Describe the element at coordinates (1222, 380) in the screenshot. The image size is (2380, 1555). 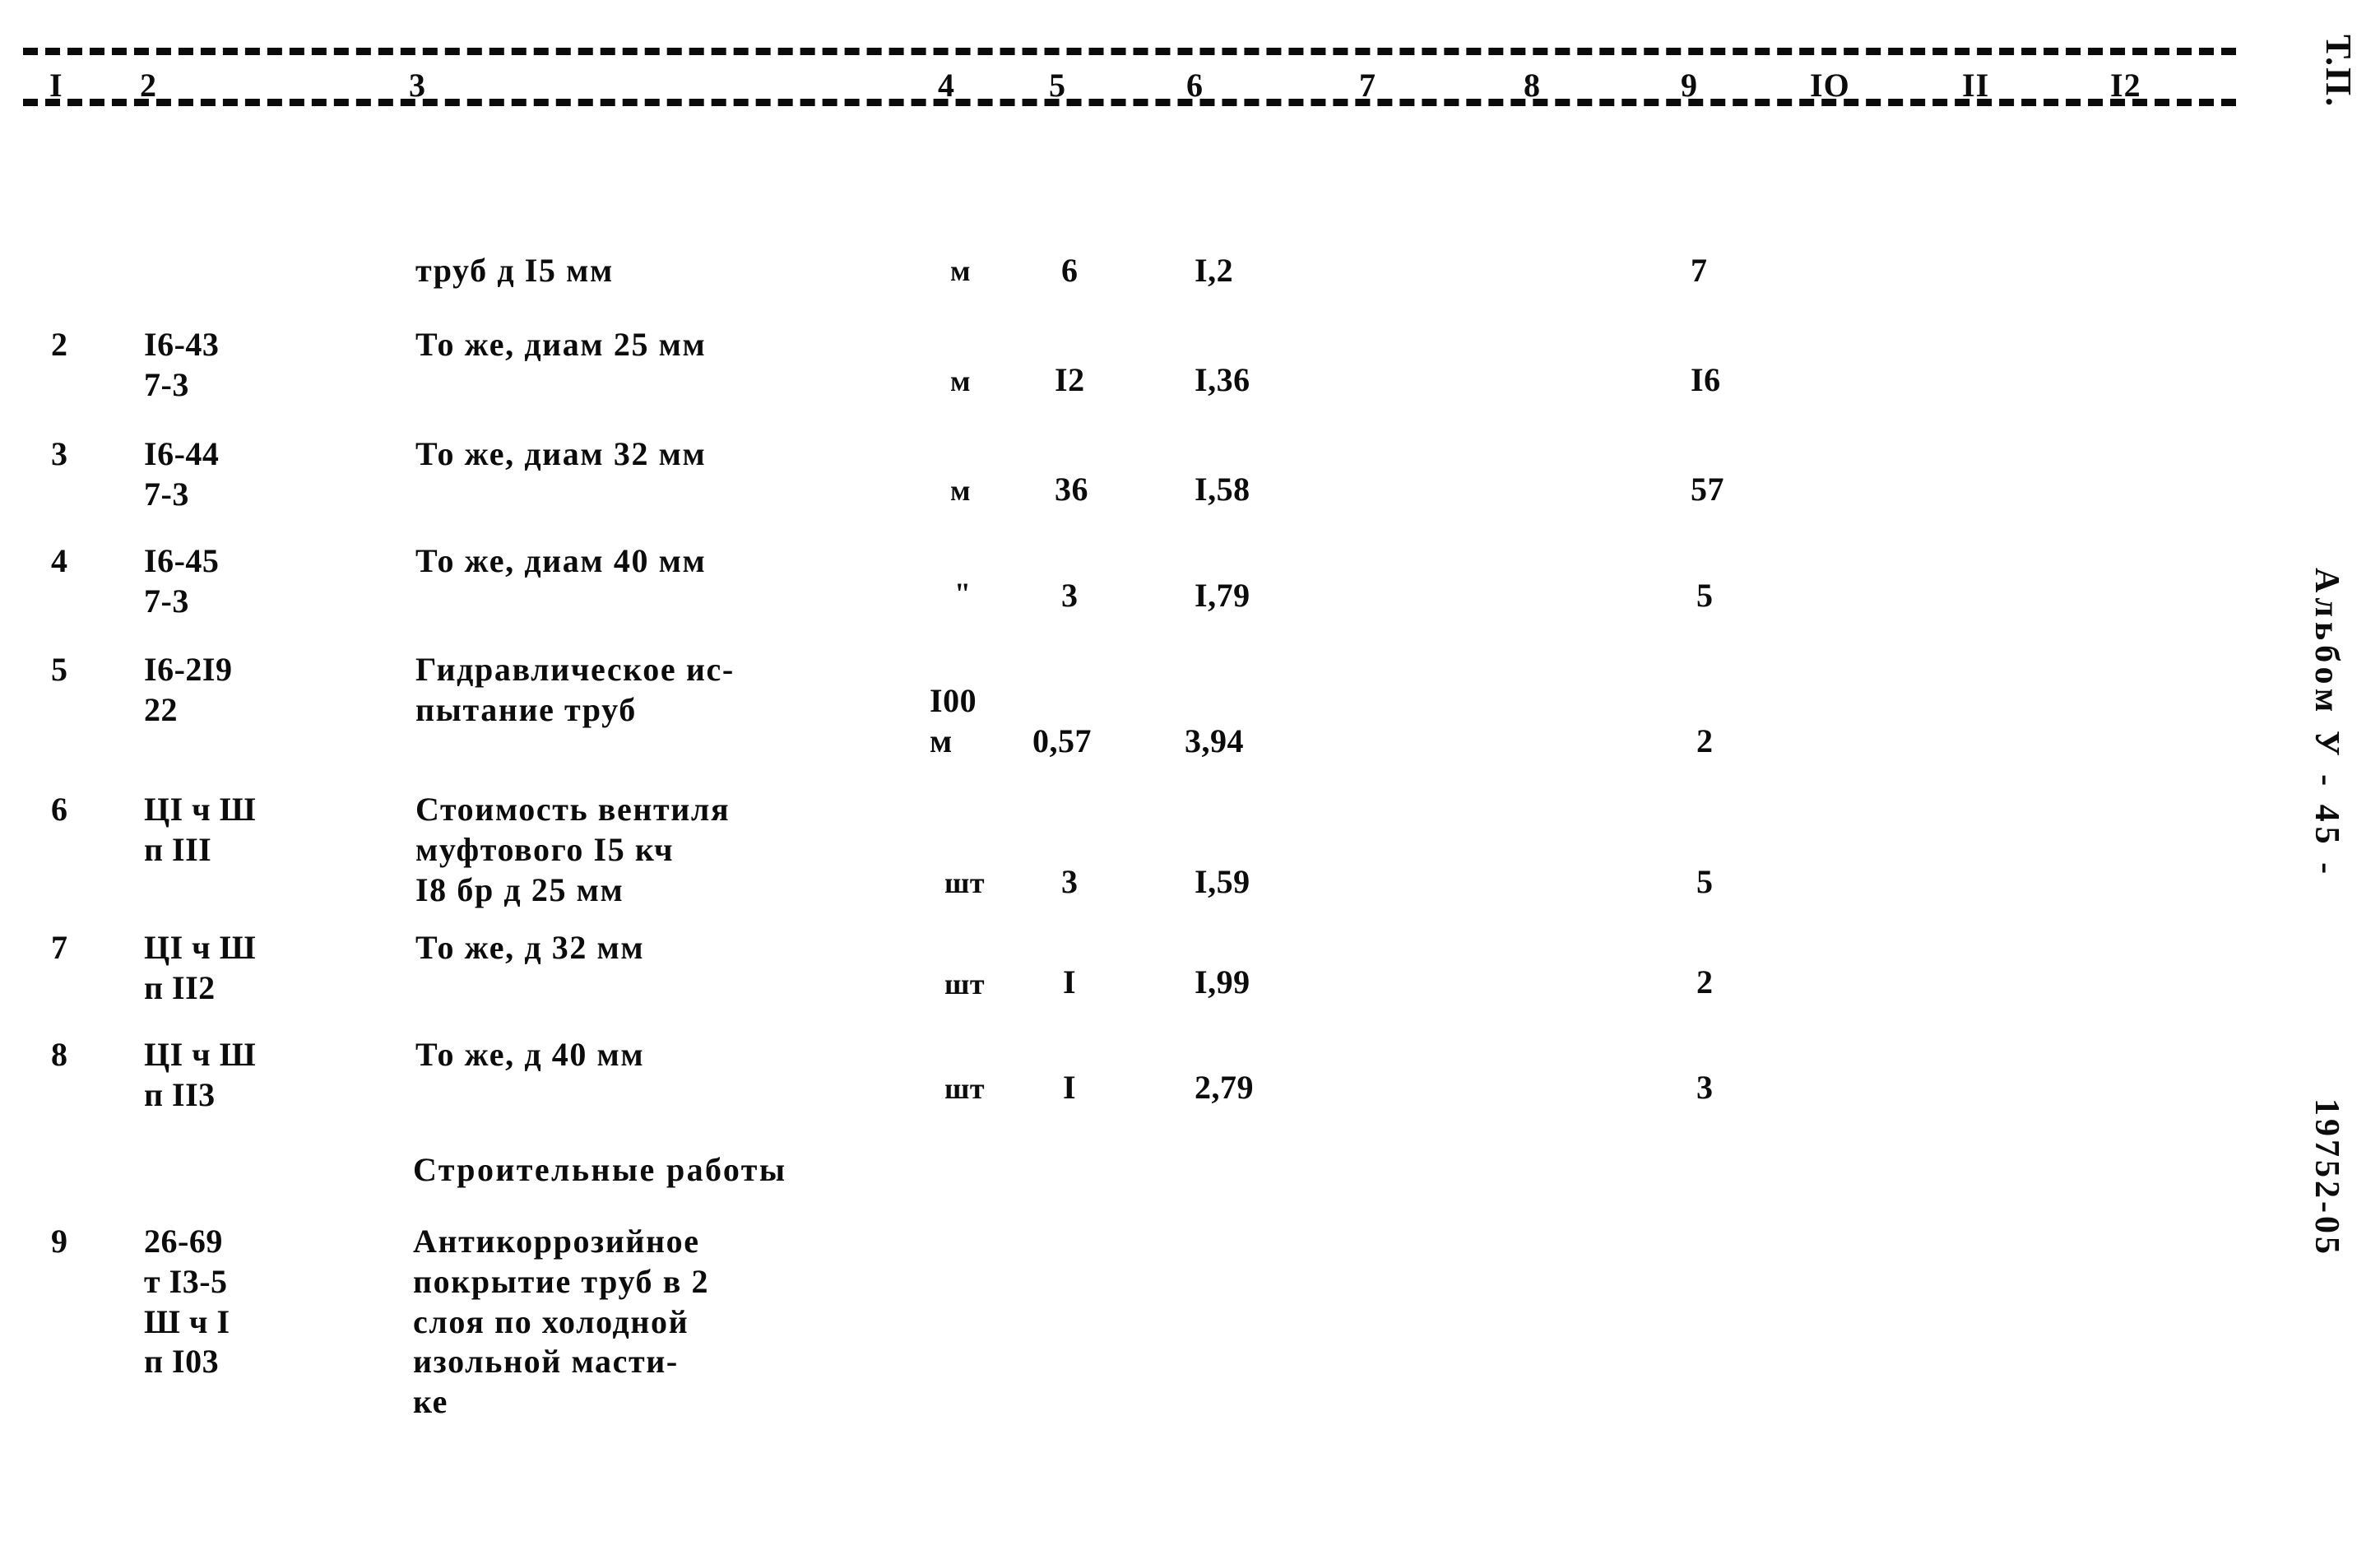
I see `table-row: I,36` at that location.